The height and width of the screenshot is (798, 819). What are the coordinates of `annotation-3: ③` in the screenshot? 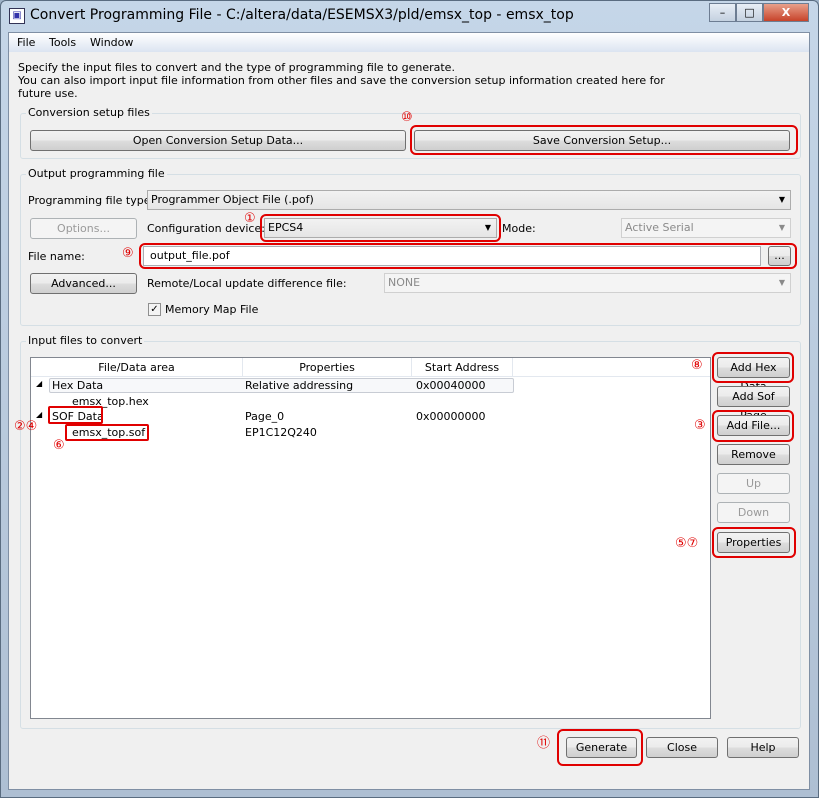 It's located at (700, 425).